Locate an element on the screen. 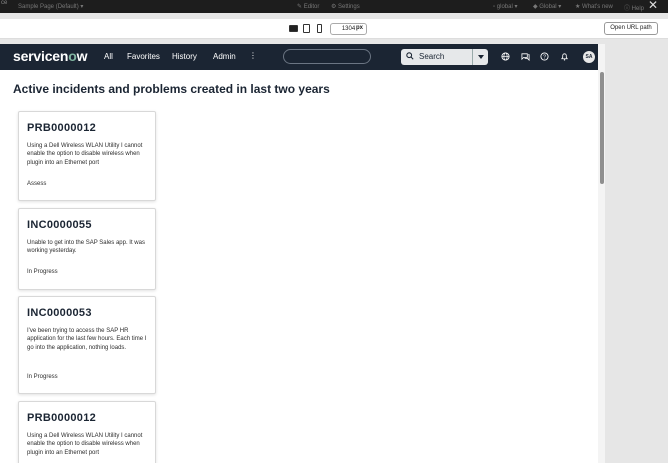 The image size is (668, 463). editor-label: Editor is located at coordinates (311, 7).